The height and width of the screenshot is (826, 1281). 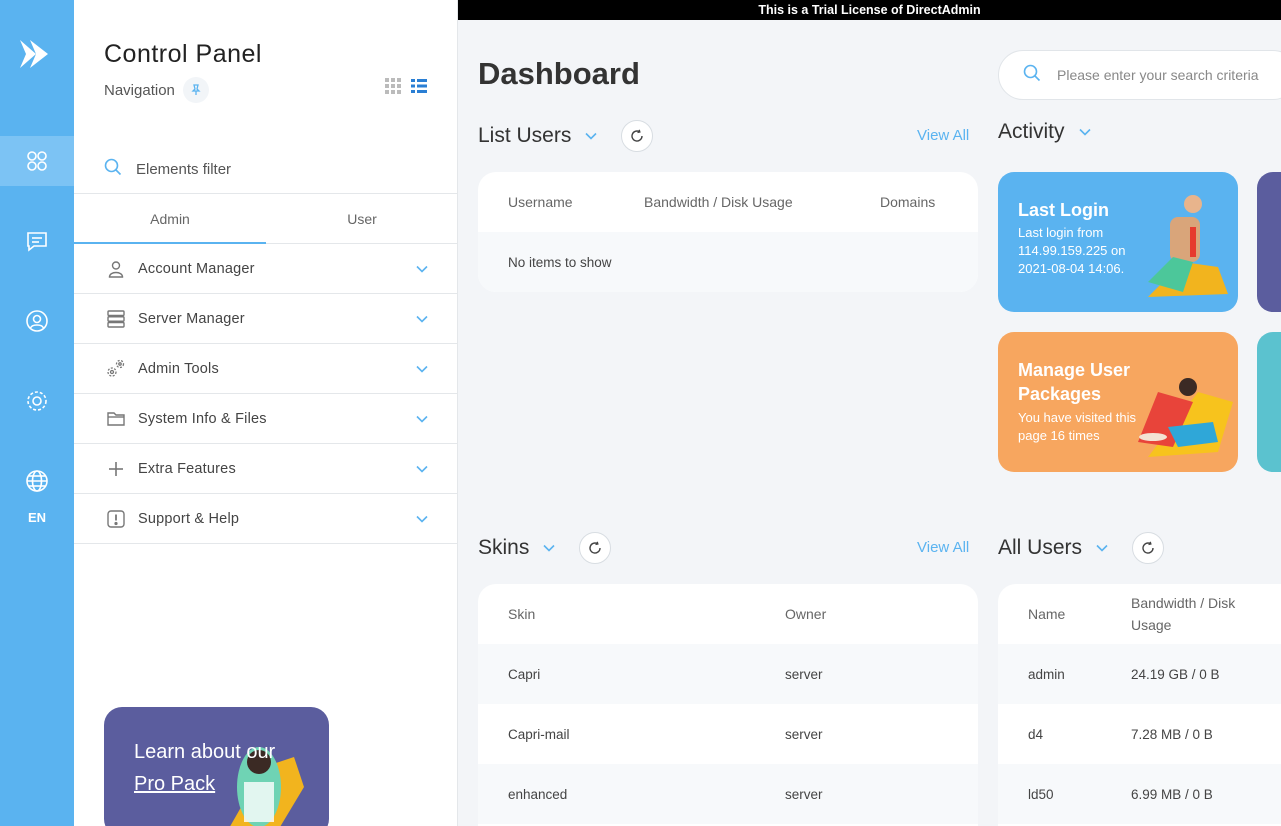 What do you see at coordinates (37, 321) in the screenshot?
I see `user-profile-icon` at bounding box center [37, 321].